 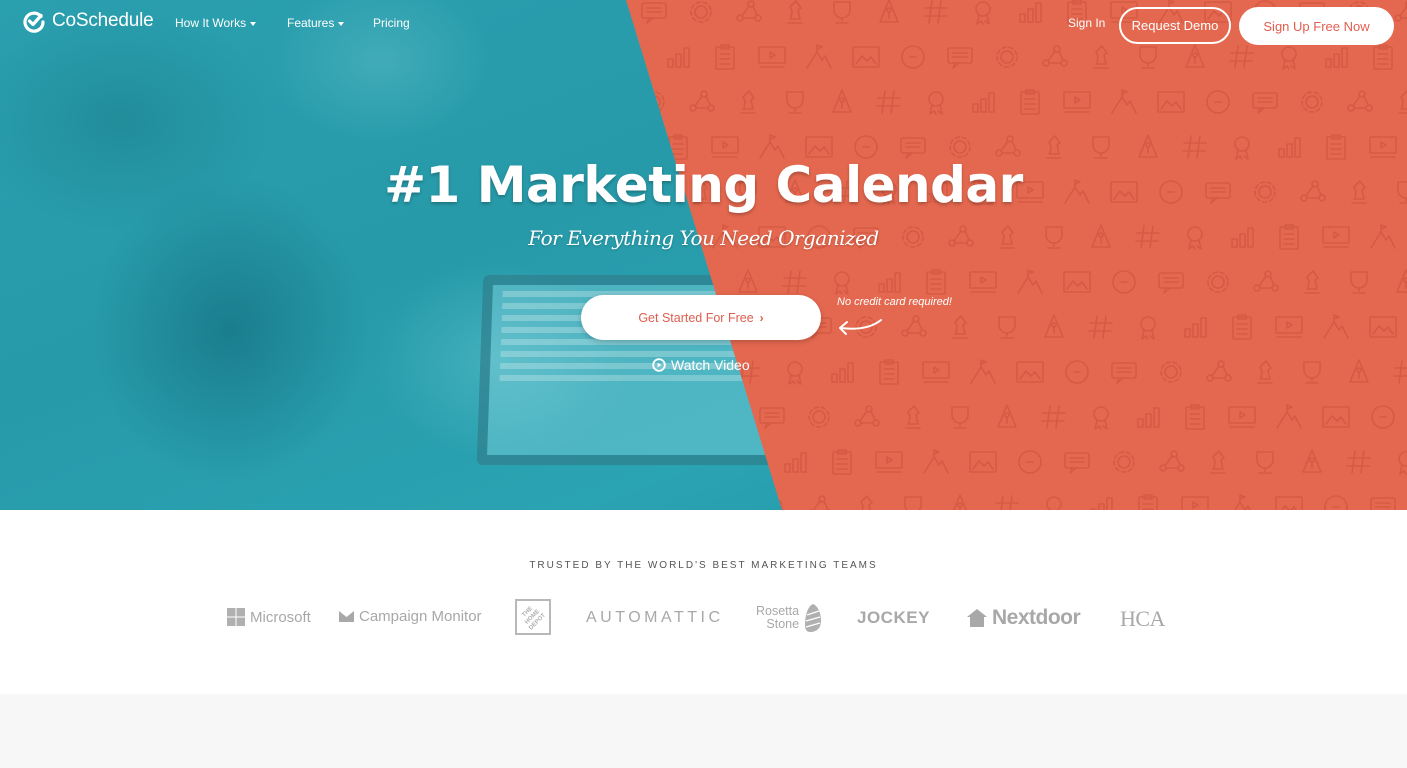 What do you see at coordinates (703, 185) in the screenshot?
I see `hero-headline: #1 Marketing Calendar` at bounding box center [703, 185].